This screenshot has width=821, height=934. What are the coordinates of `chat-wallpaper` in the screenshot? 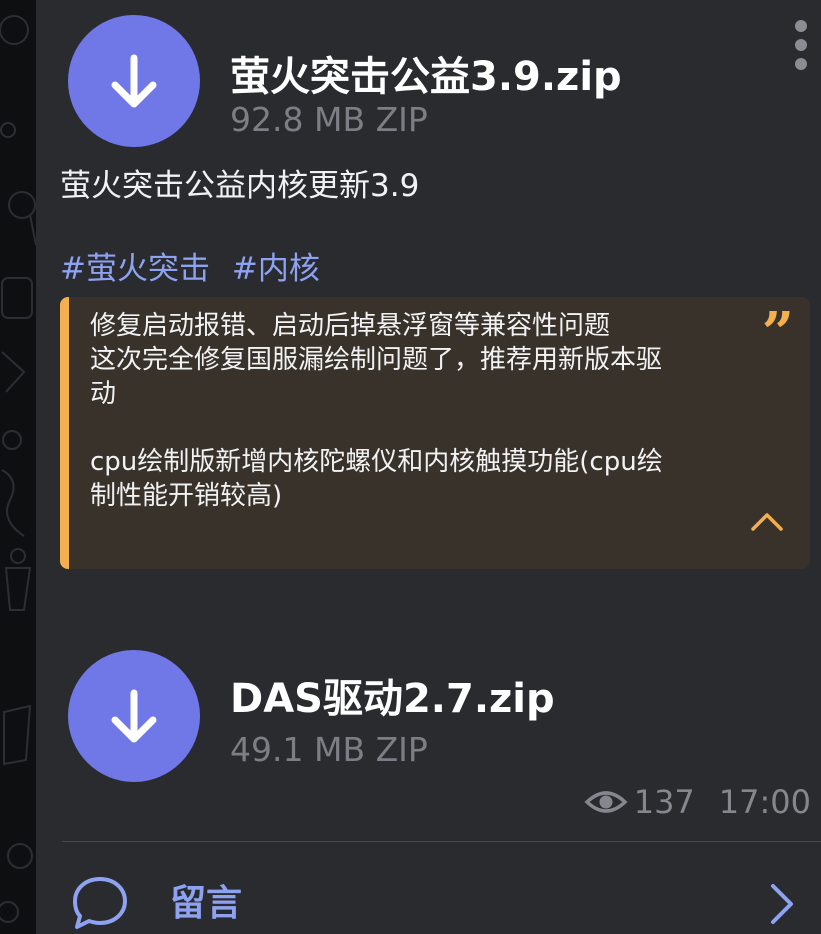 It's located at (18, 467).